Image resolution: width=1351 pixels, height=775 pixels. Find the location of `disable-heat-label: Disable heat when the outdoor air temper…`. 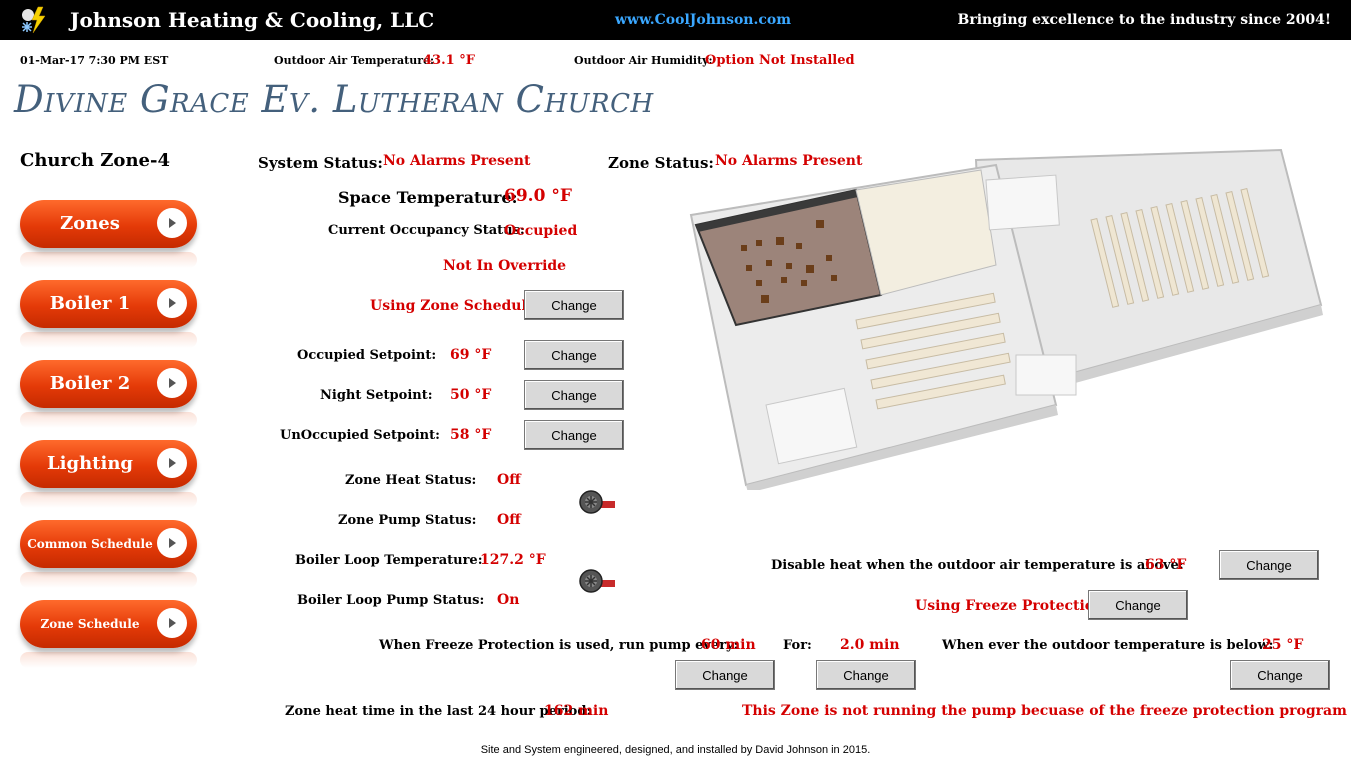

disable-heat-label: Disable heat when the outdoor air temper… is located at coordinates (977, 565).